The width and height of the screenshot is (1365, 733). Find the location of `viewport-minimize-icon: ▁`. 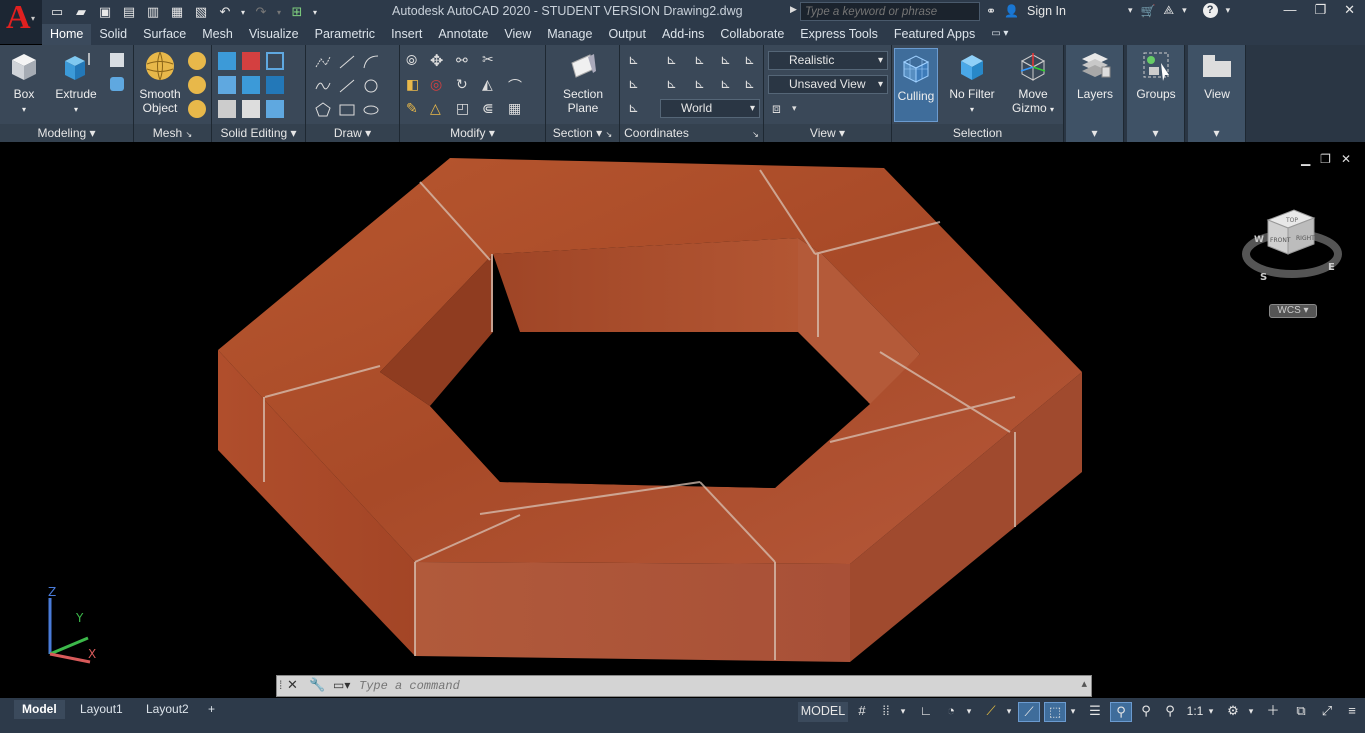

viewport-minimize-icon: ▁ is located at coordinates (1305, 159).